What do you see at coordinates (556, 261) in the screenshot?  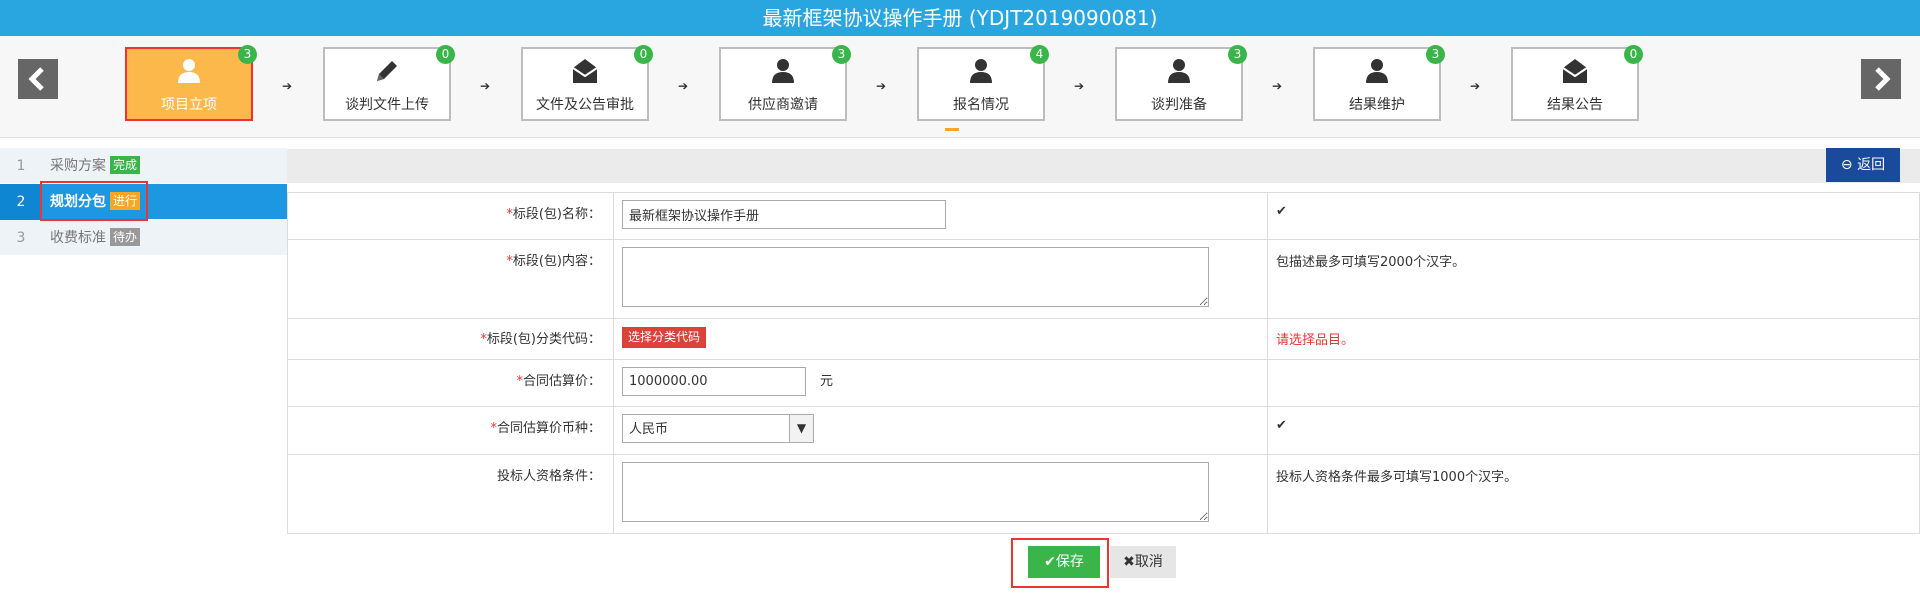 I see `content-label: 标段(包)内容：` at bounding box center [556, 261].